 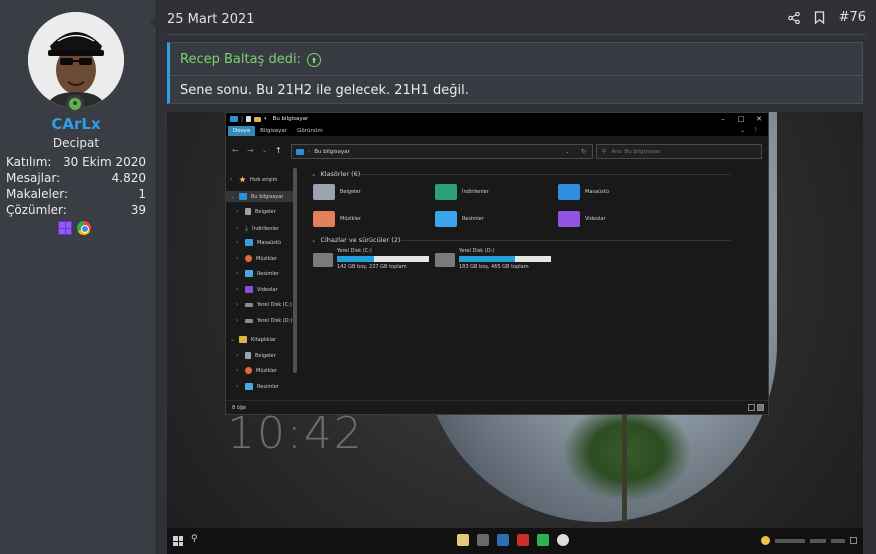 What do you see at coordinates (256, 370) in the screenshot?
I see `nav-lib-music: › Müzikler` at bounding box center [256, 370].